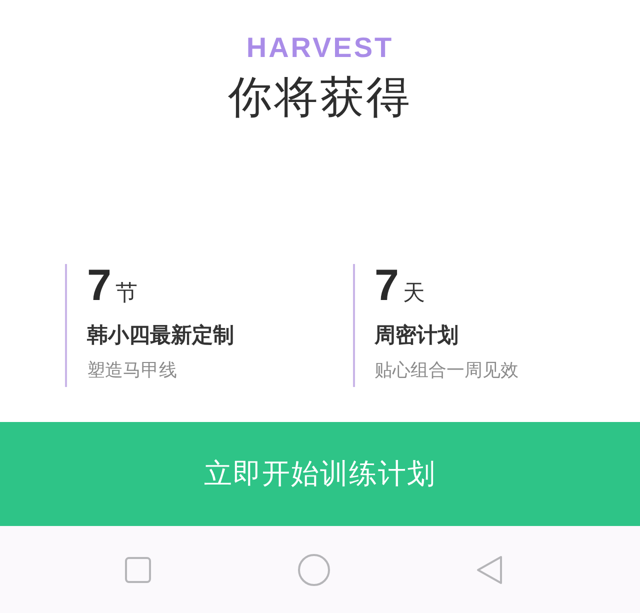 The width and height of the screenshot is (640, 613). What do you see at coordinates (447, 371) in the screenshot?
I see `benefit-subtitle: 贴心组合一周见效` at bounding box center [447, 371].